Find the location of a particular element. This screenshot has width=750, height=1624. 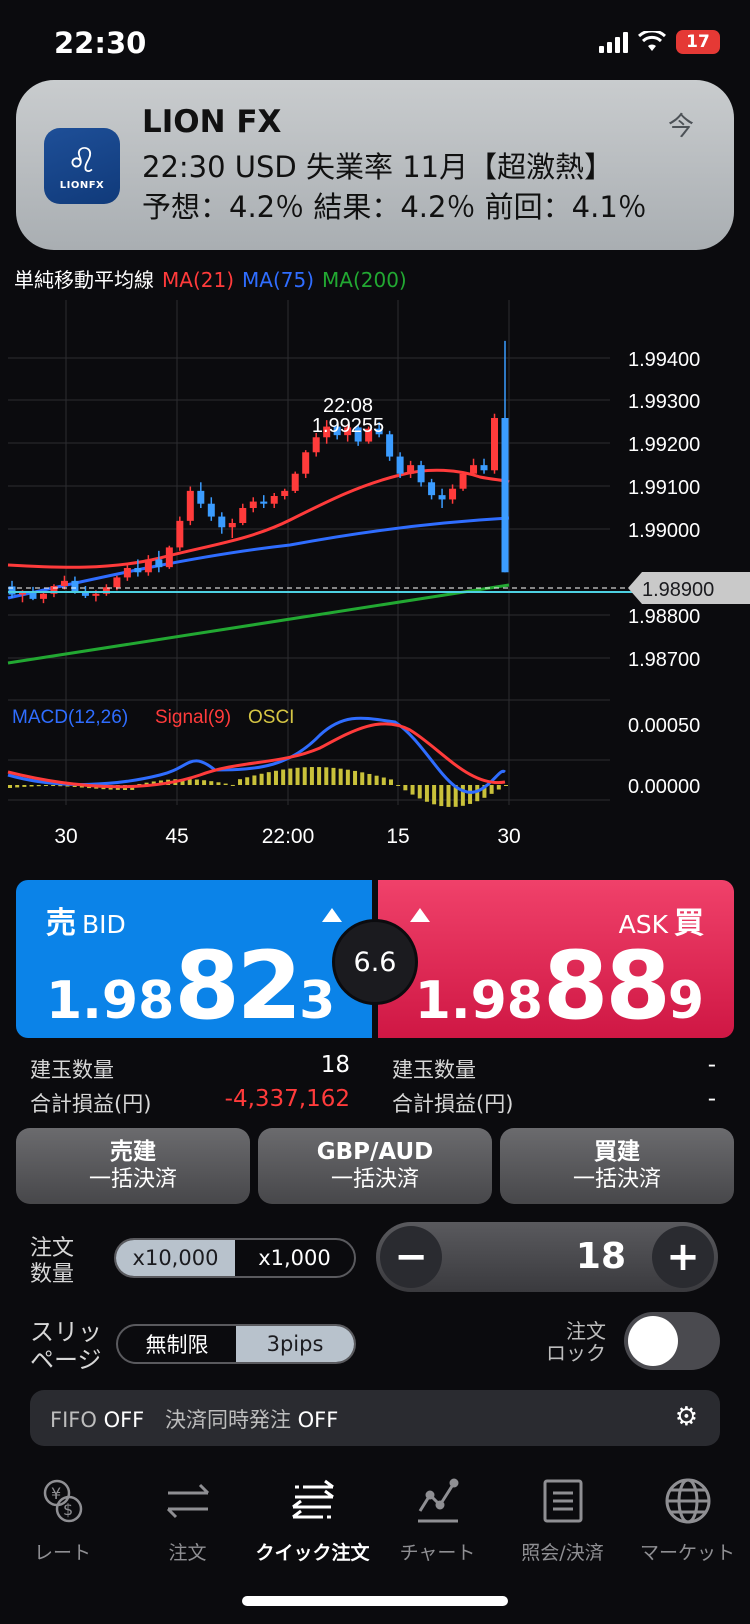

home-indicator is located at coordinates (375, 1601).